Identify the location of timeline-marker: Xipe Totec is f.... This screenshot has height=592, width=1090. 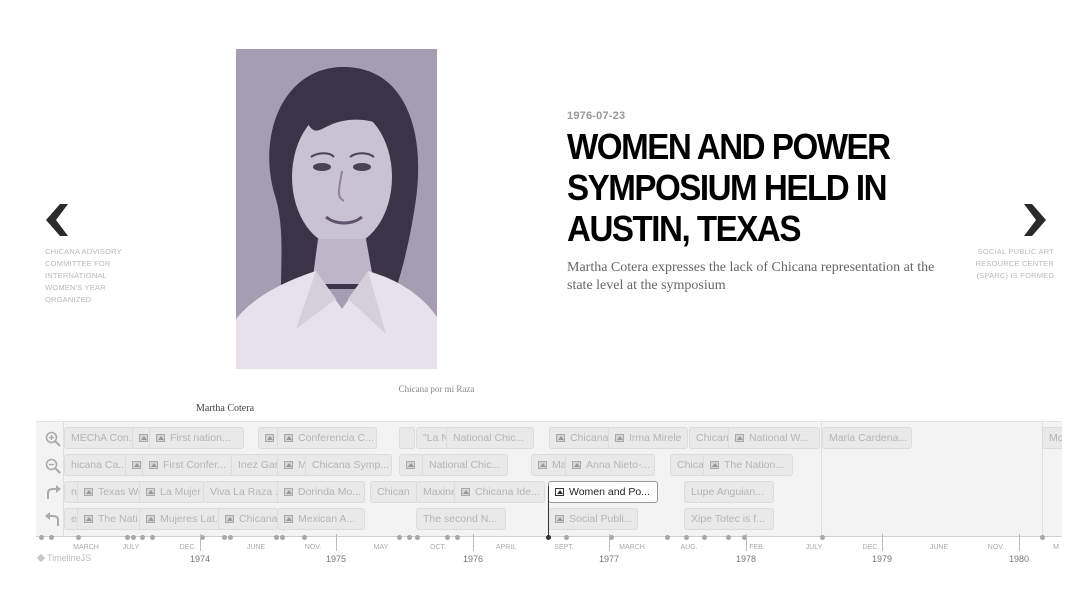
(729, 519).